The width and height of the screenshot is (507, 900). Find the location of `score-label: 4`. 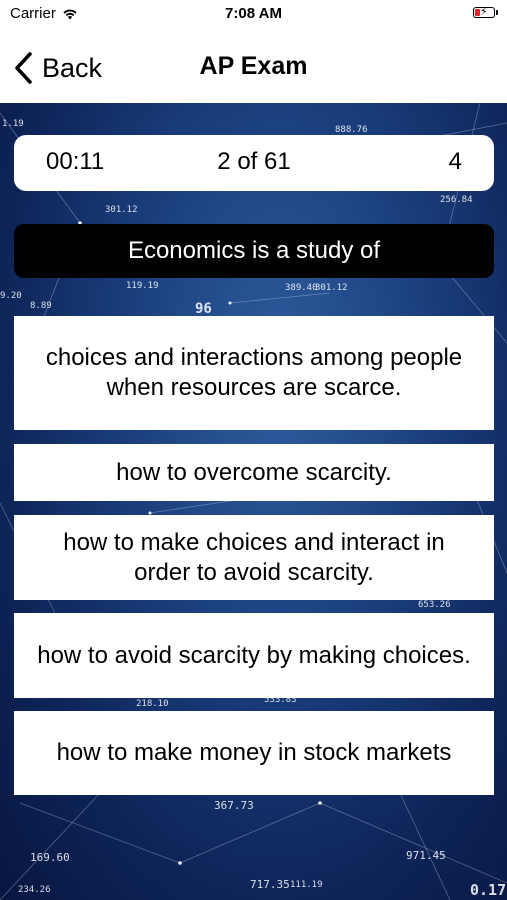

score-label: 4 is located at coordinates (455, 161).